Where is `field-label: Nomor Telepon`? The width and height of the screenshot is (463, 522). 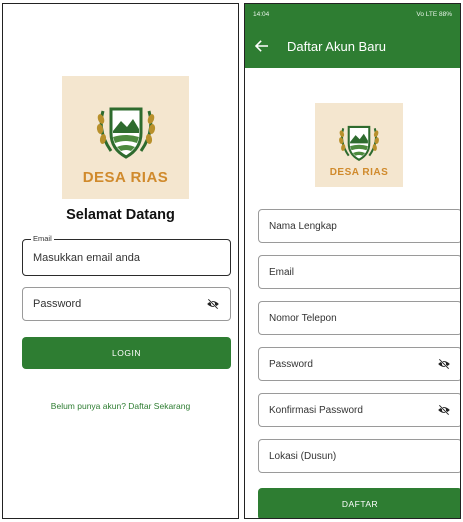 field-label: Nomor Telepon is located at coordinates (303, 318).